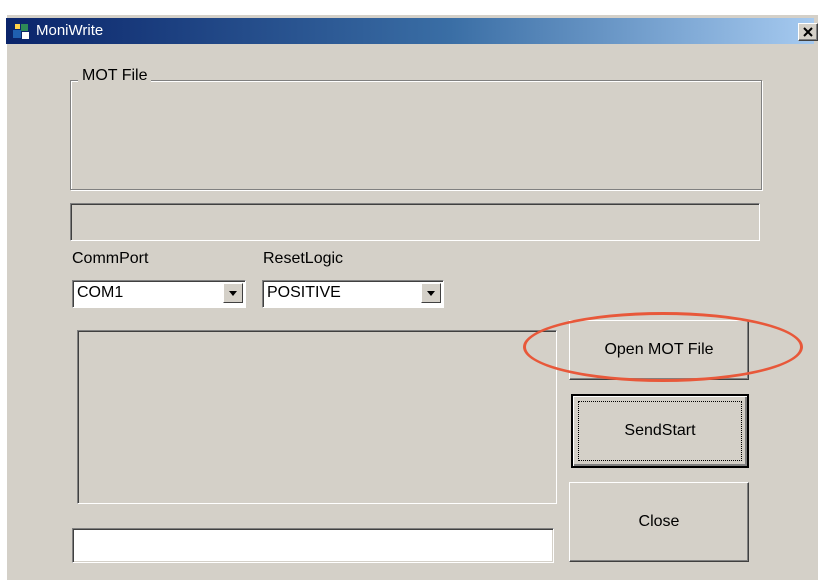 The width and height of the screenshot is (818, 580). What do you see at coordinates (21, 31) in the screenshot?
I see `app-icon` at bounding box center [21, 31].